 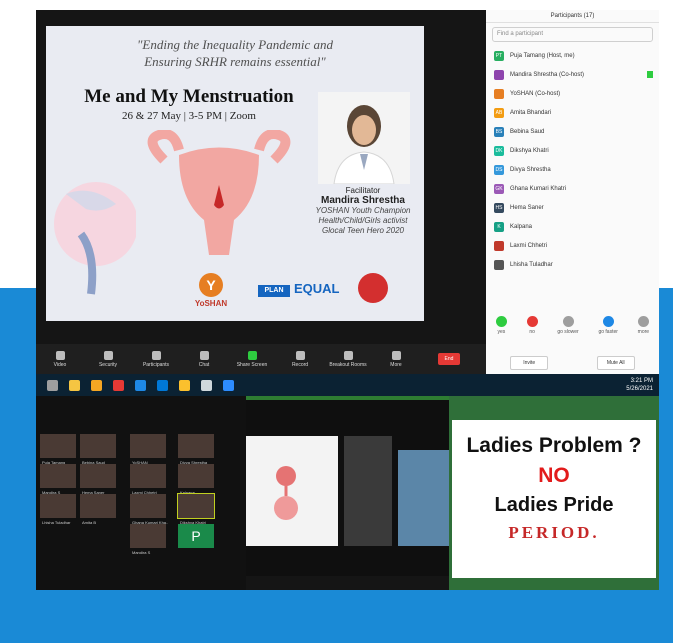 What do you see at coordinates (449, 359) in the screenshot?
I see `end-meeting-button: End` at bounding box center [449, 359].